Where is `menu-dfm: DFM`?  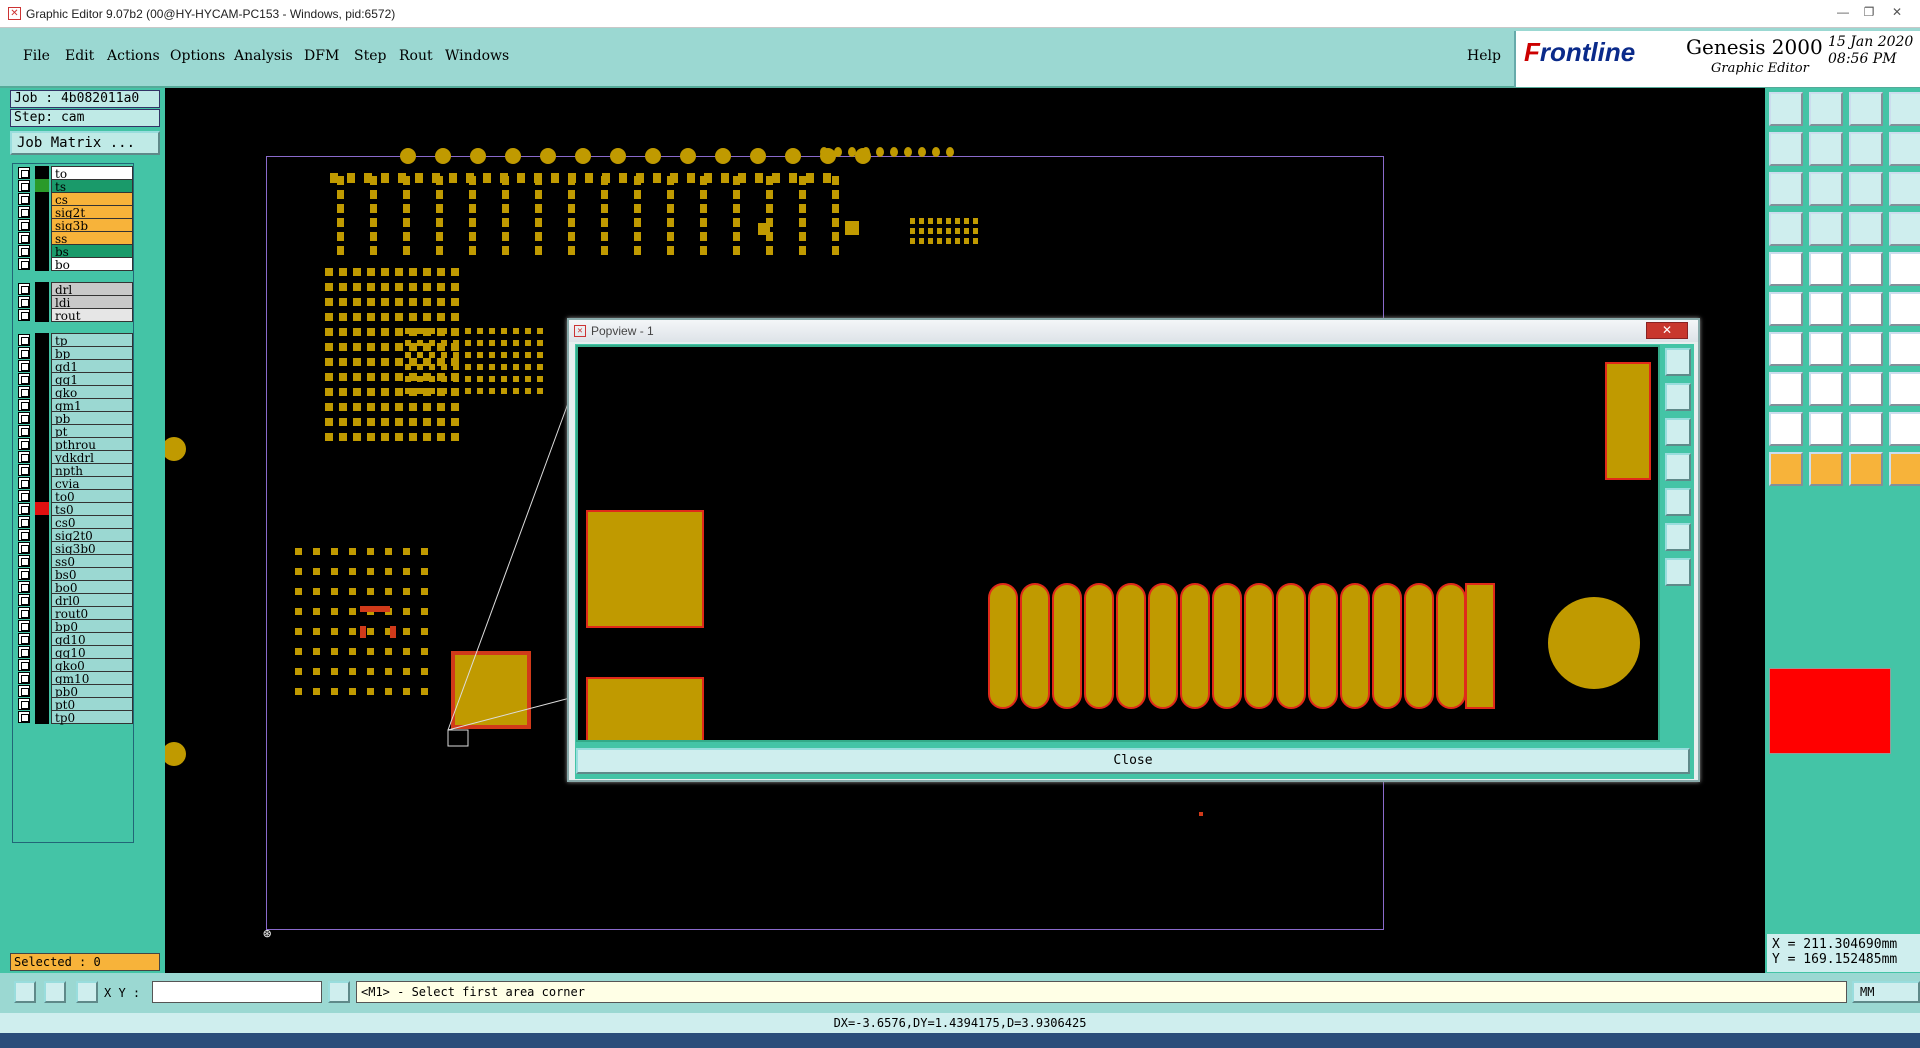 menu-dfm: DFM is located at coordinates (321, 56).